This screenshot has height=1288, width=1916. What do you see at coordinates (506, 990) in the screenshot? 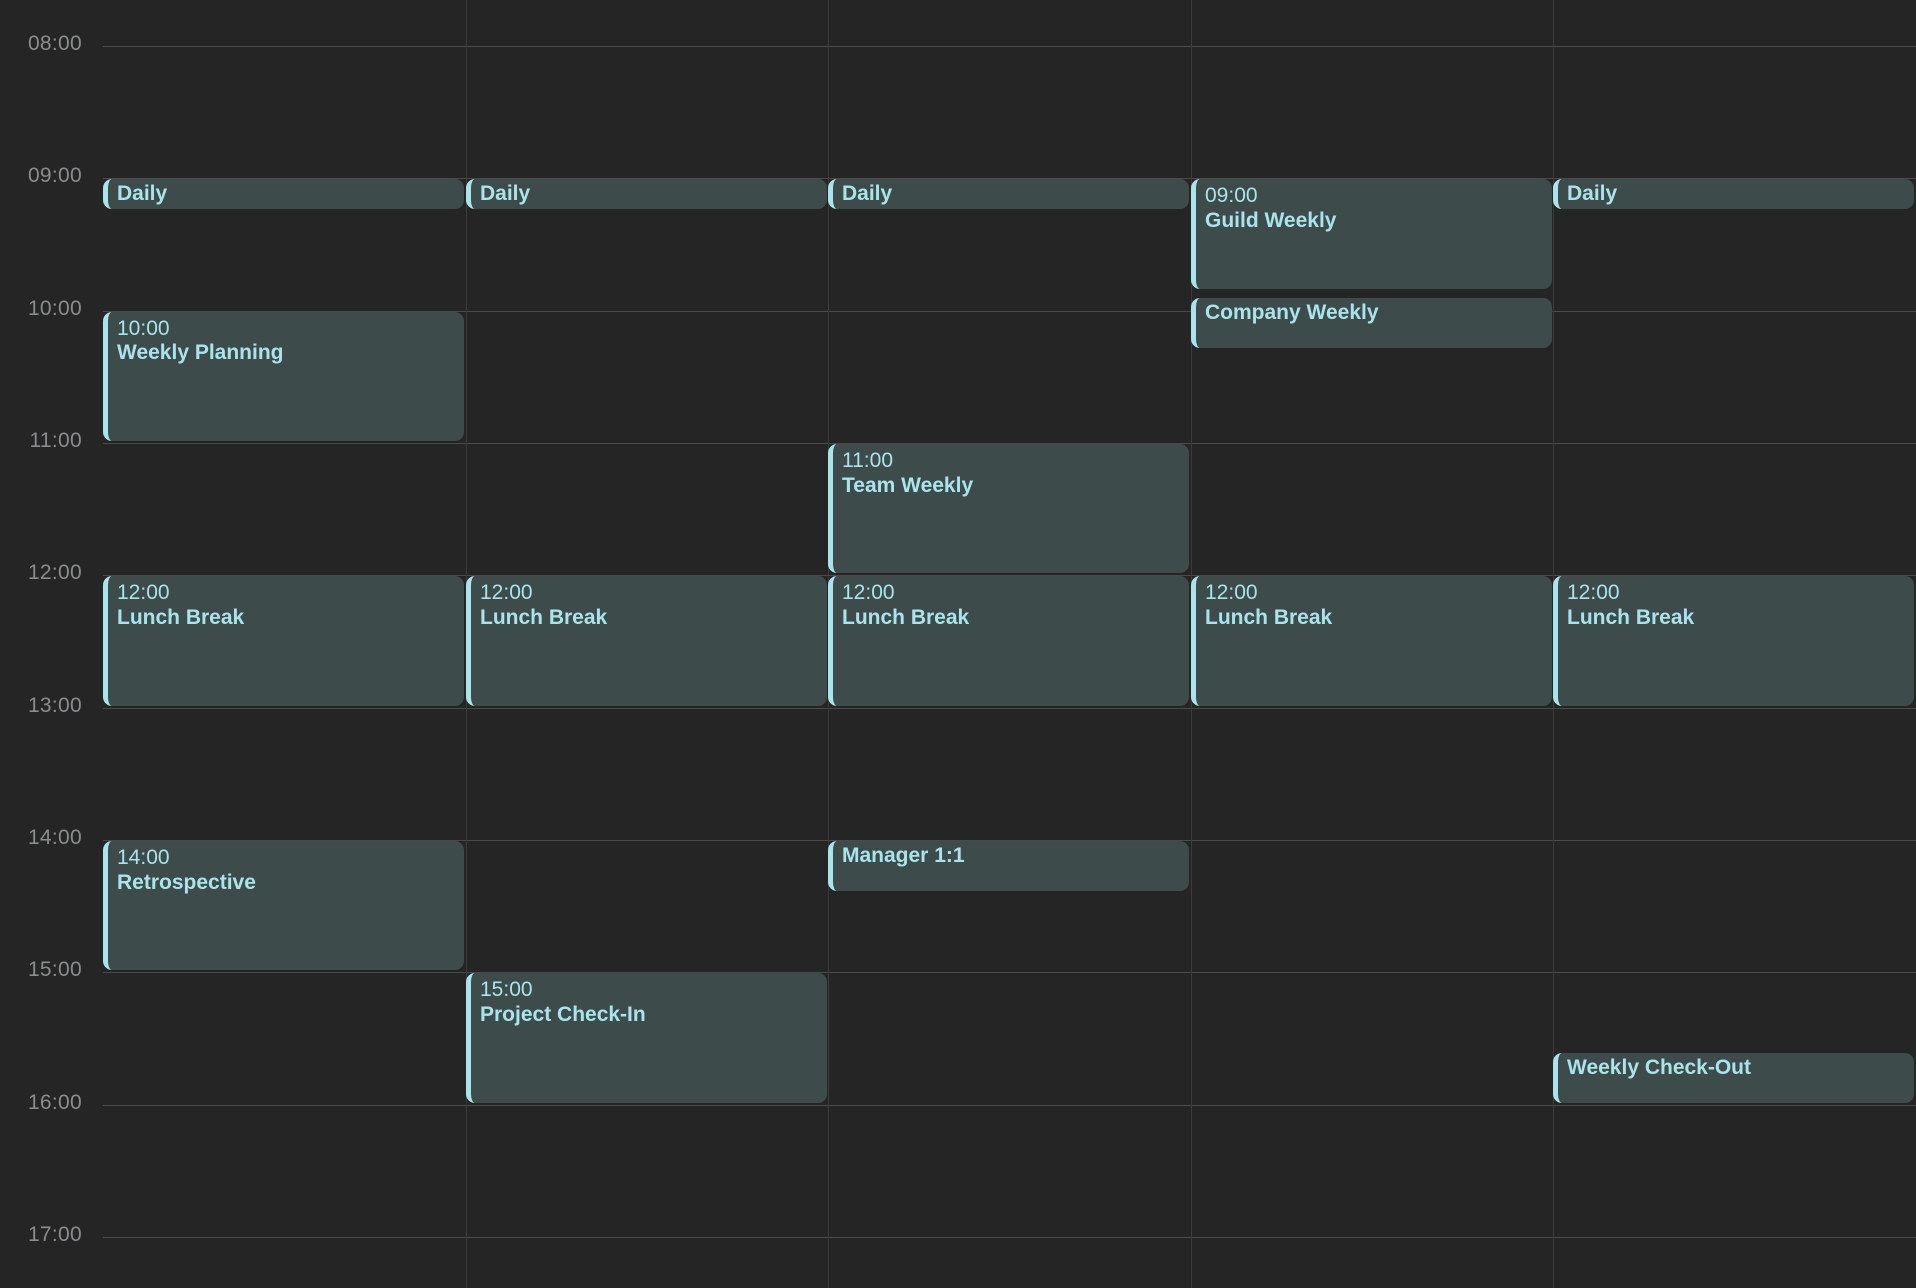
I see `event-time: 15:00` at bounding box center [506, 990].